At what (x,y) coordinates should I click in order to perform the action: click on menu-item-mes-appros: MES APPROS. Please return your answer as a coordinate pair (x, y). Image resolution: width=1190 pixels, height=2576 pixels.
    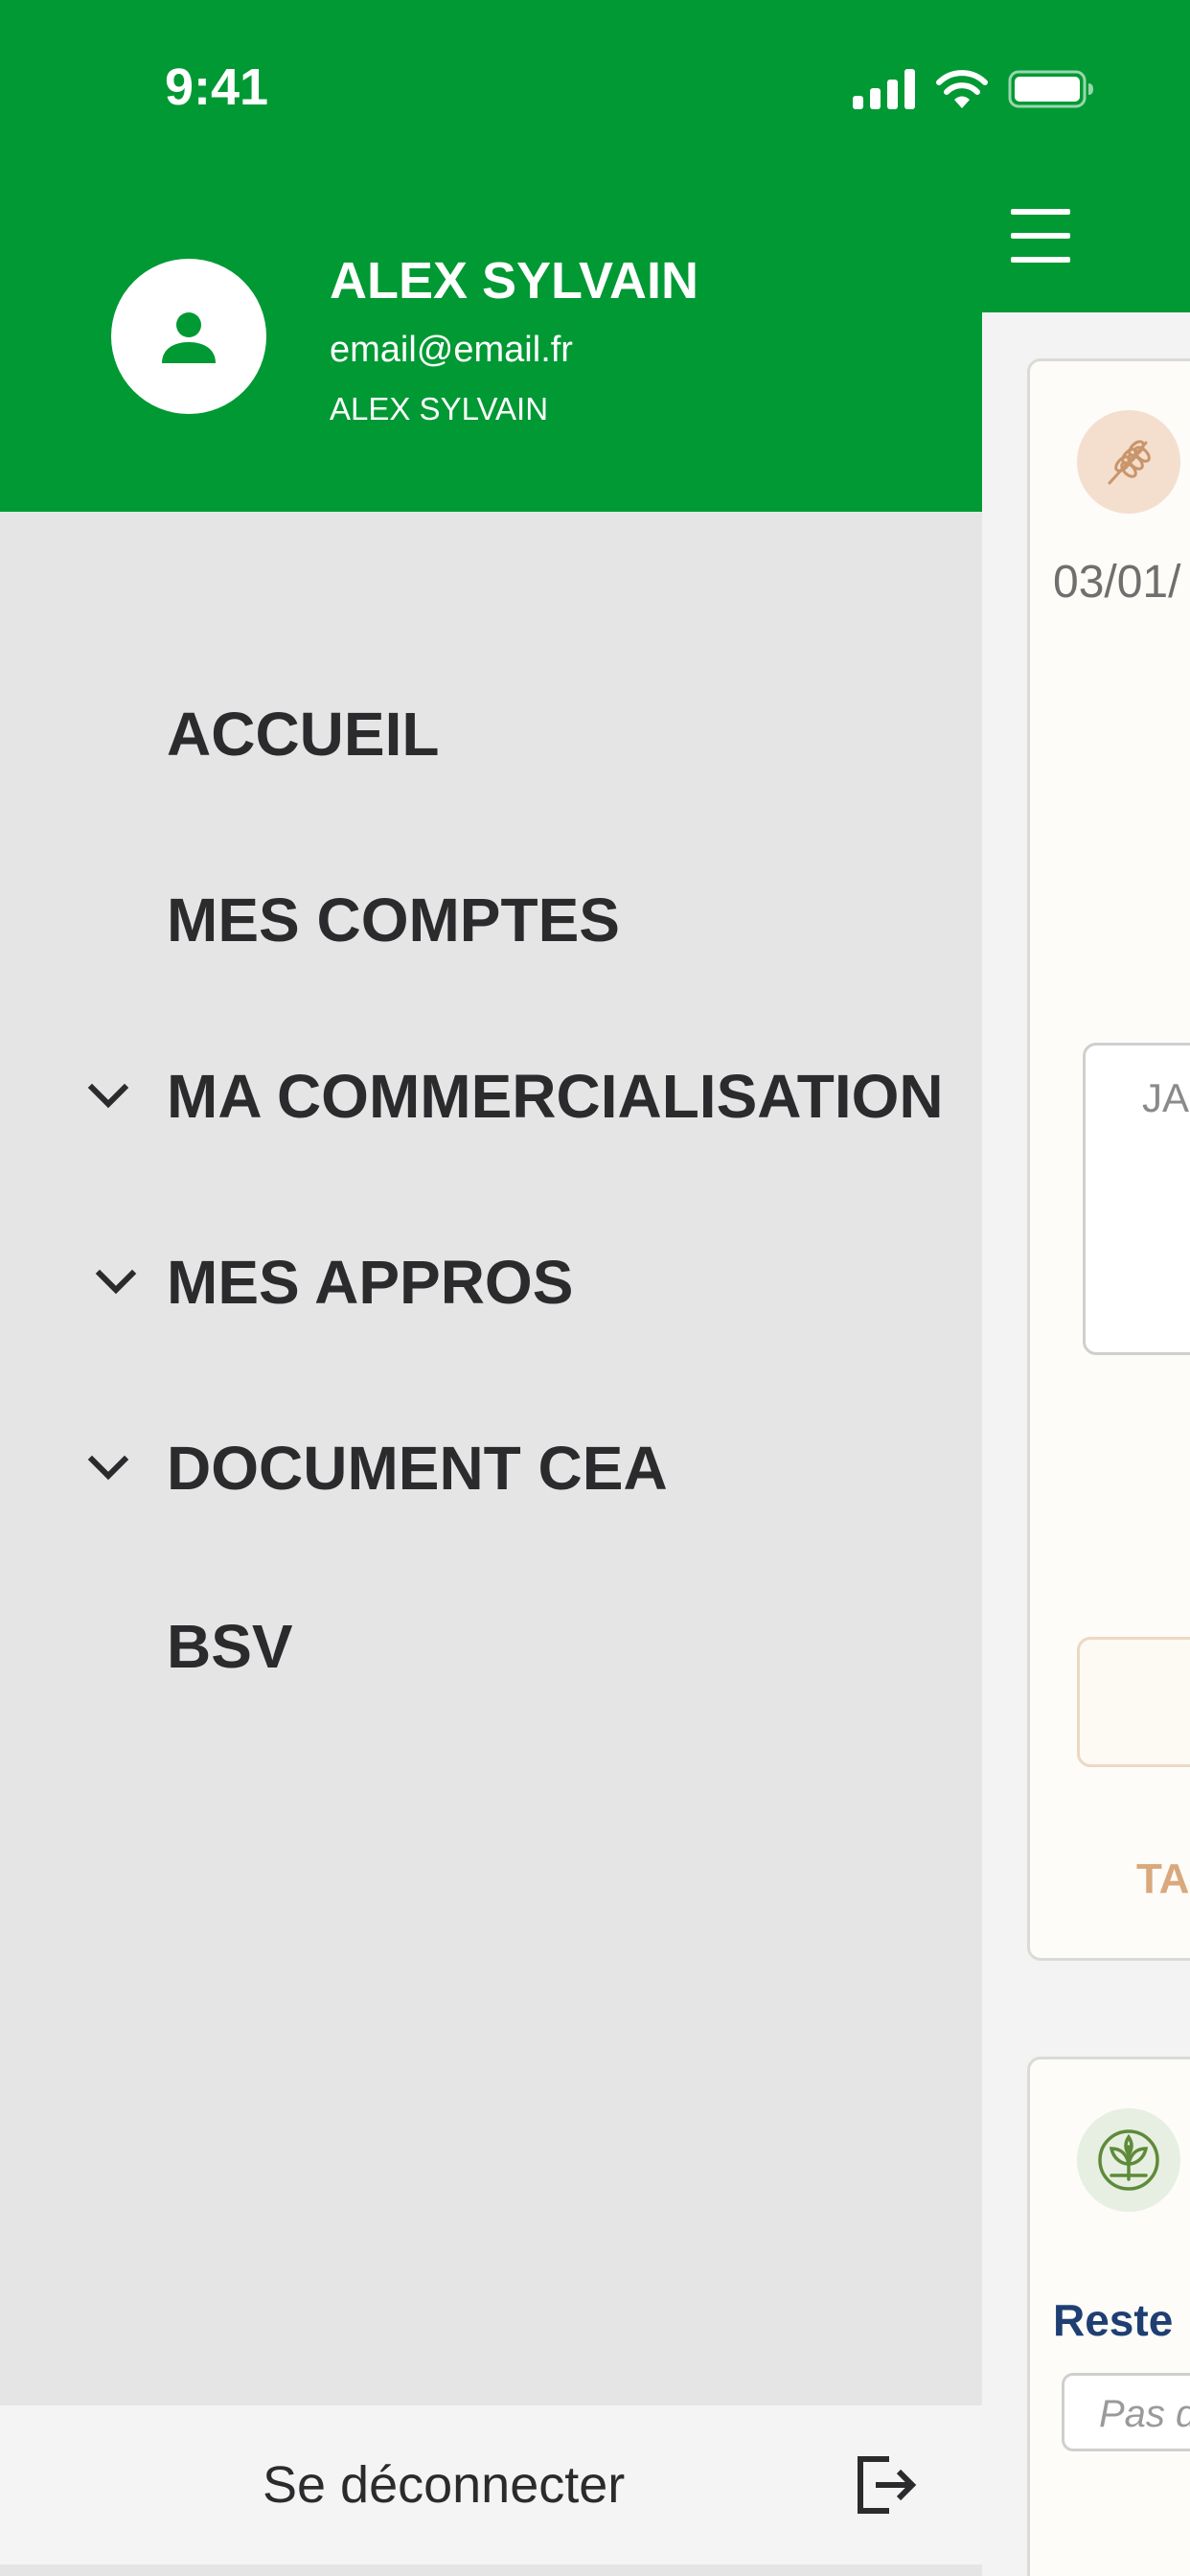
    Looking at the image, I should click on (491, 1282).